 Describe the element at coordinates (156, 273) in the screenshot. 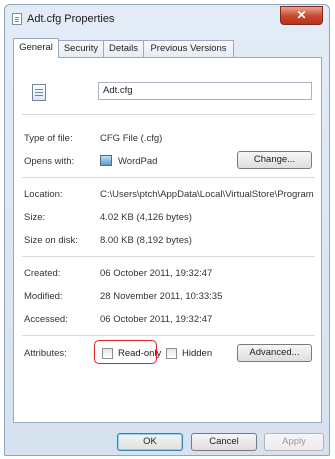

I see `created-value: 06 October 2011, 19:32:47` at that location.